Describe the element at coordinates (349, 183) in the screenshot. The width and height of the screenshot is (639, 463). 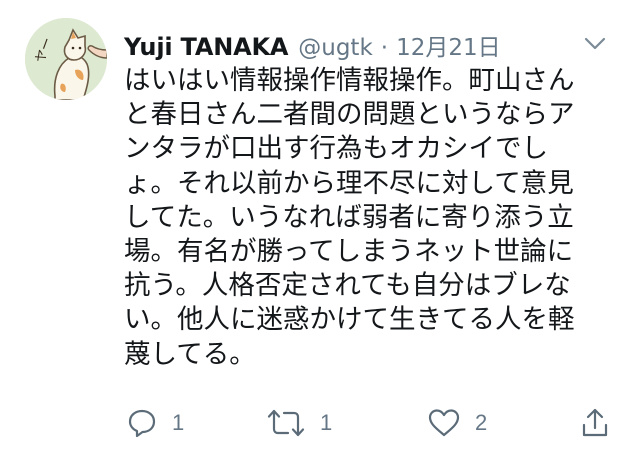
I see `tweet-body-line: ょ。それ以前から理不尽に対して意見` at that location.